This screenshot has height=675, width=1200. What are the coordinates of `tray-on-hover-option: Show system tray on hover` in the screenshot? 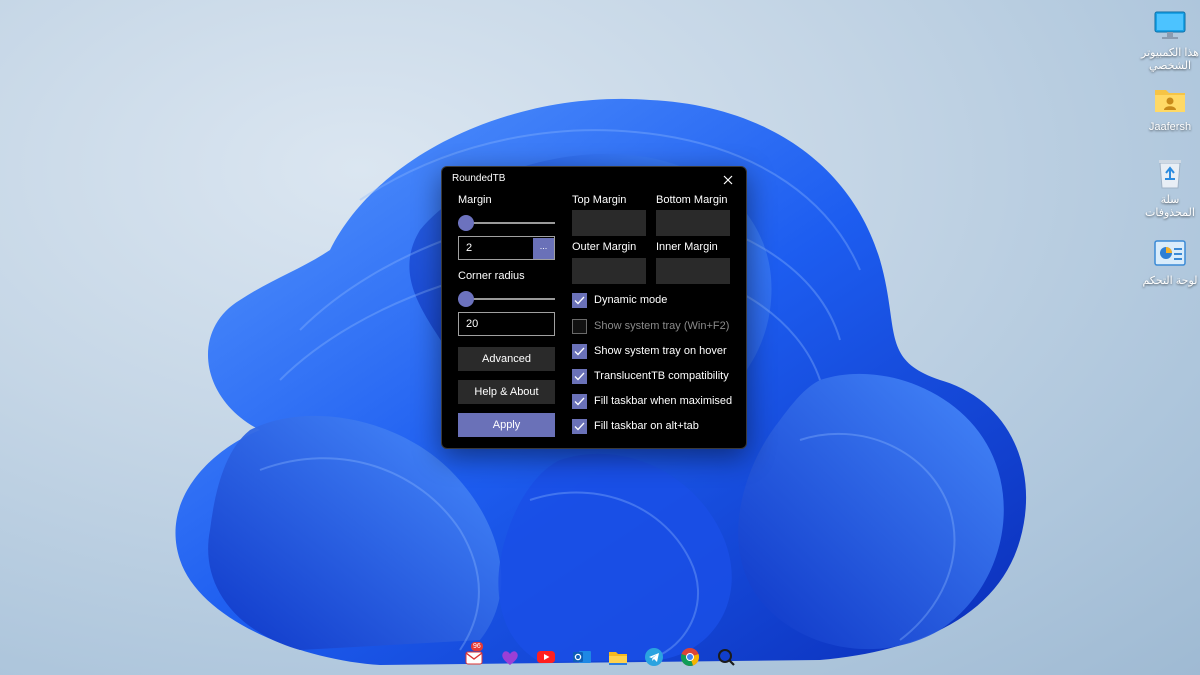 It's located at (649, 351).